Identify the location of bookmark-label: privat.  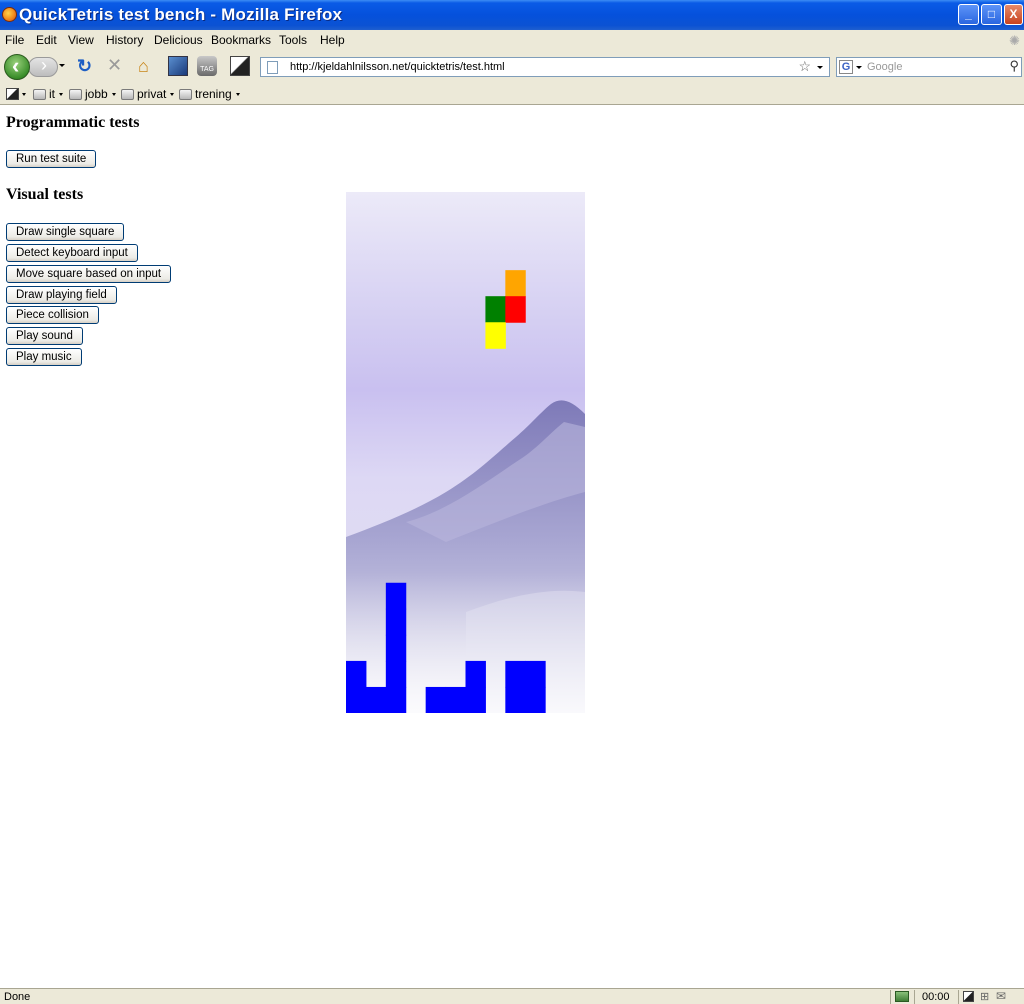
(152, 94).